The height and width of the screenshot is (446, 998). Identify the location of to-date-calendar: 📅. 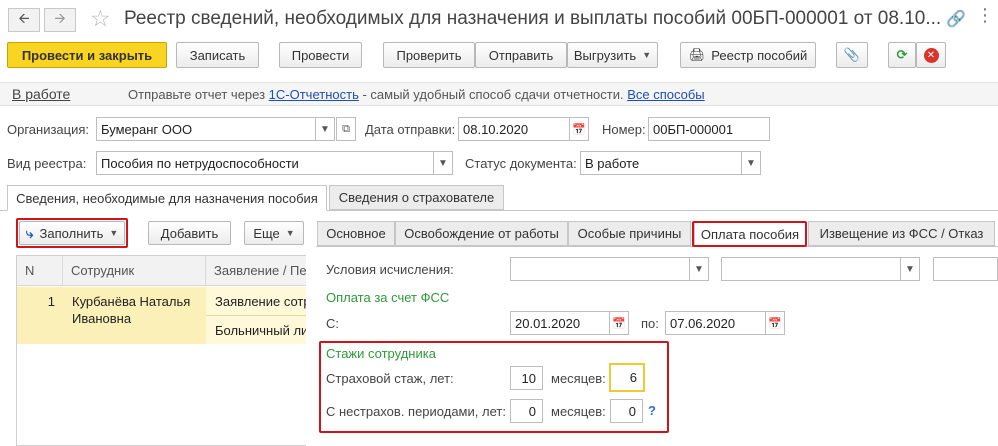
(775, 323).